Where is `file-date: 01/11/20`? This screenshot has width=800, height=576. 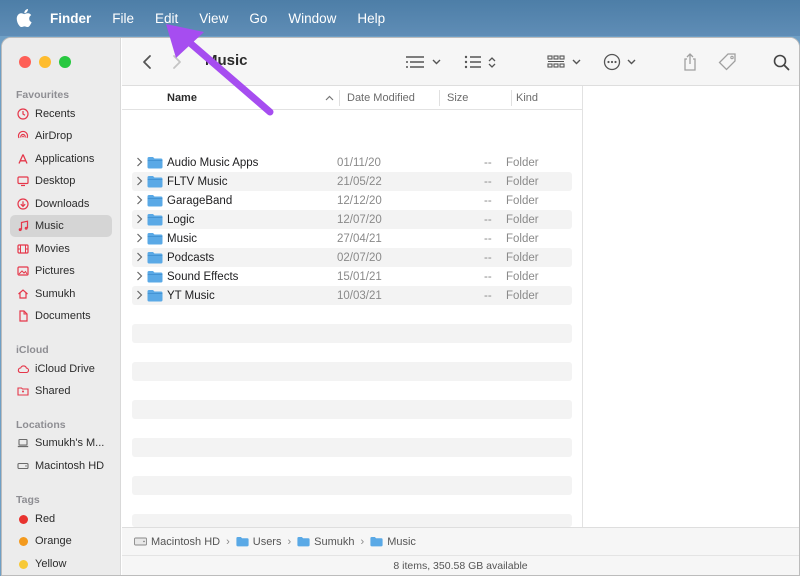 file-date: 01/11/20 is located at coordinates (359, 162).